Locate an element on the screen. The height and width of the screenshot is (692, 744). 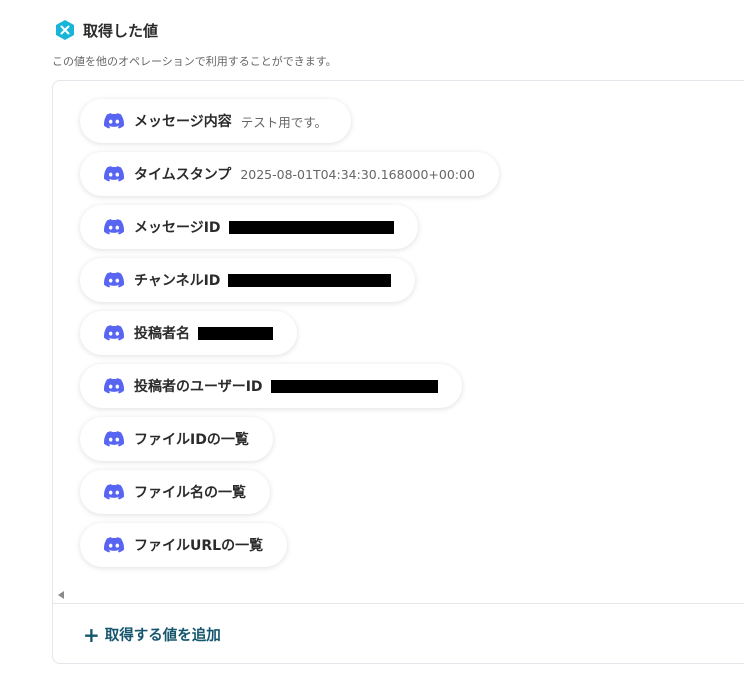
field-chip-author-user-id: 投稿者のユーザーID is located at coordinates (271, 386).